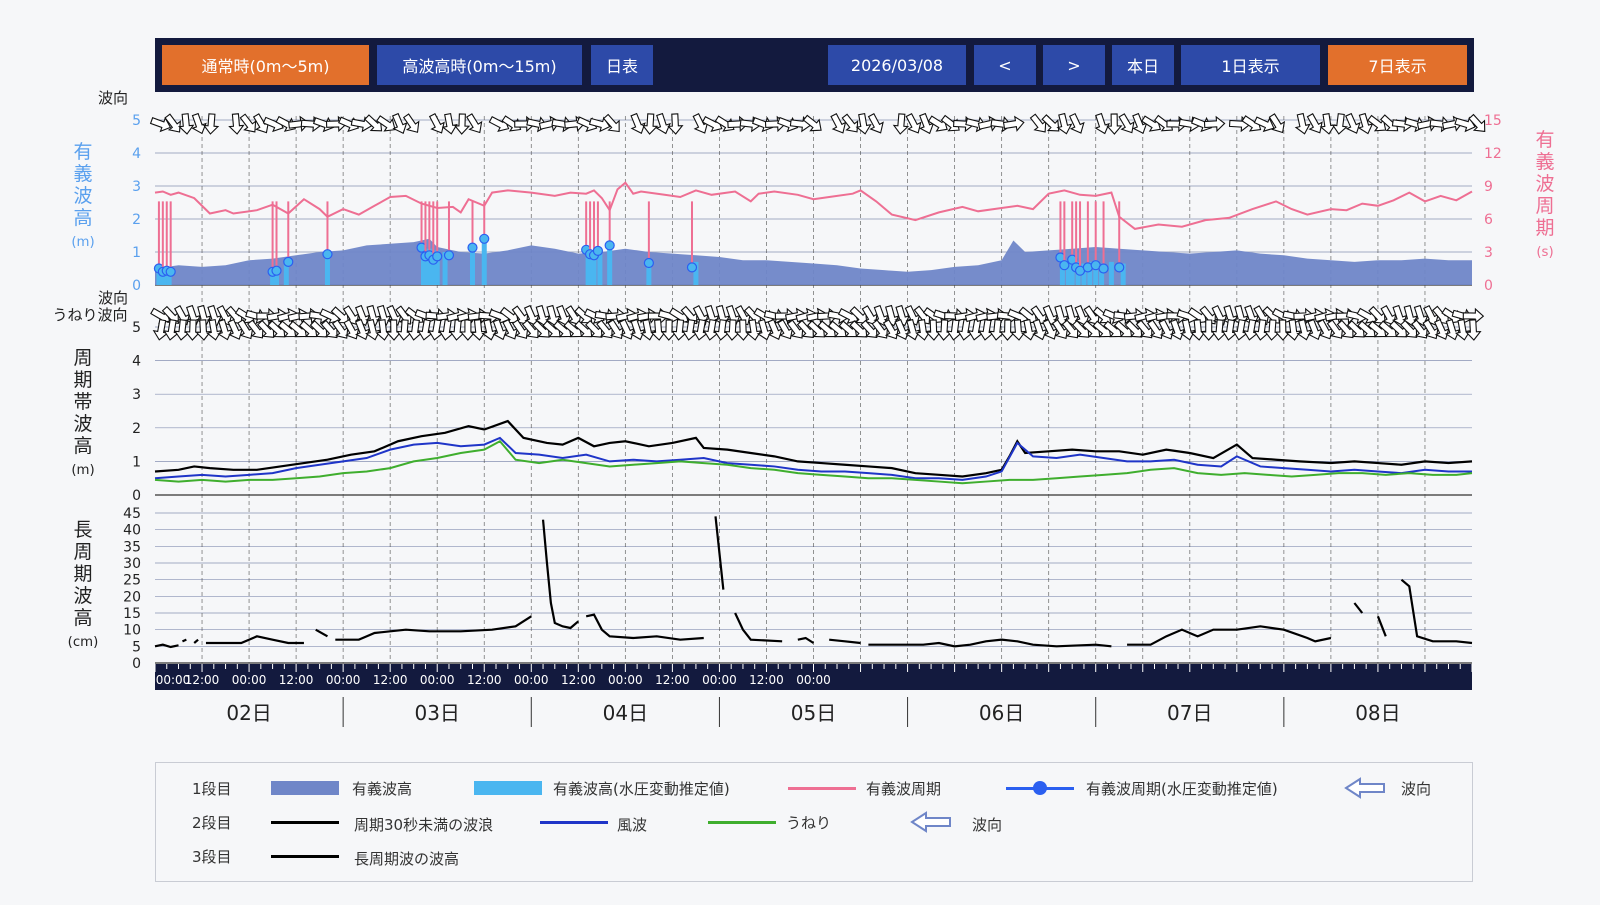 This screenshot has width=1600, height=905. I want to click on day-label: 05日, so click(813, 713).